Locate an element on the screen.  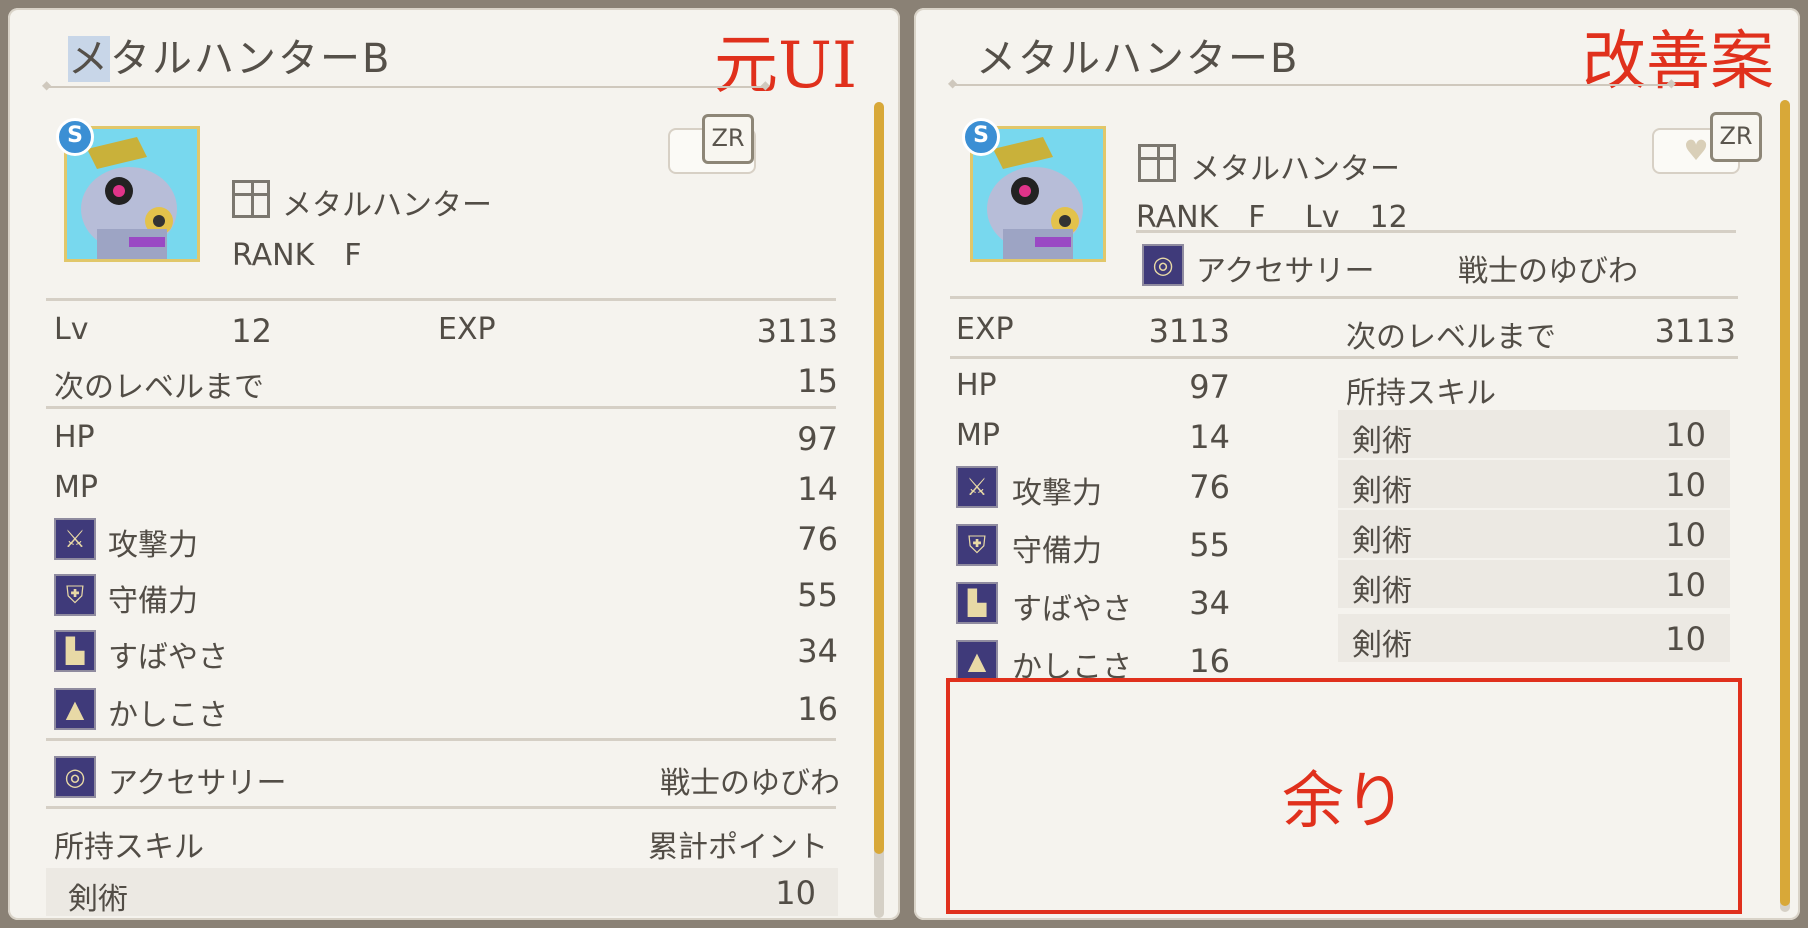
next-level-value: 15 is located at coordinates (817, 381).